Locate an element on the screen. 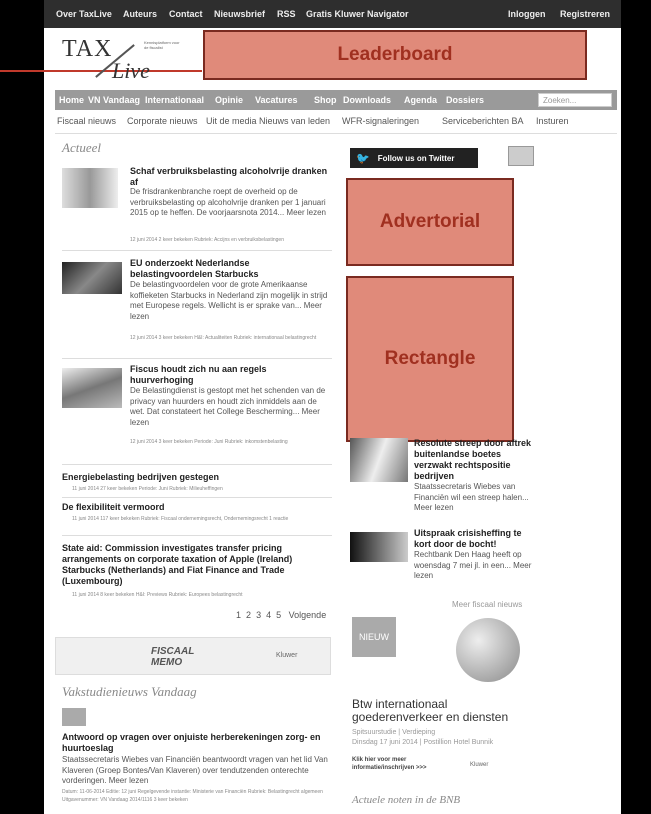 The image size is (651, 814). vakstudie-logo is located at coordinates (74, 717).